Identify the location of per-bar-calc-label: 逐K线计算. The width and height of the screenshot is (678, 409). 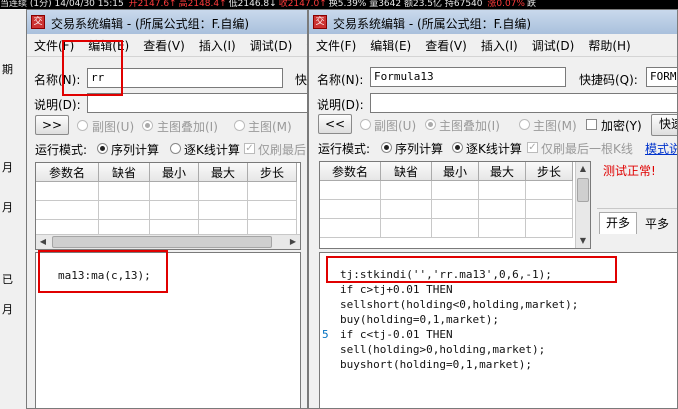
(494, 149).